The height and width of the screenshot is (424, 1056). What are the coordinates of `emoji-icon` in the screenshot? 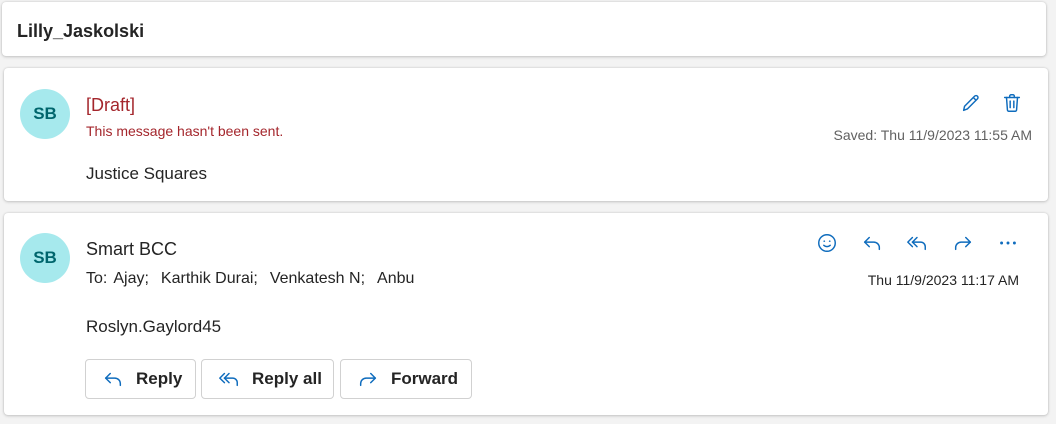 It's located at (827, 243).